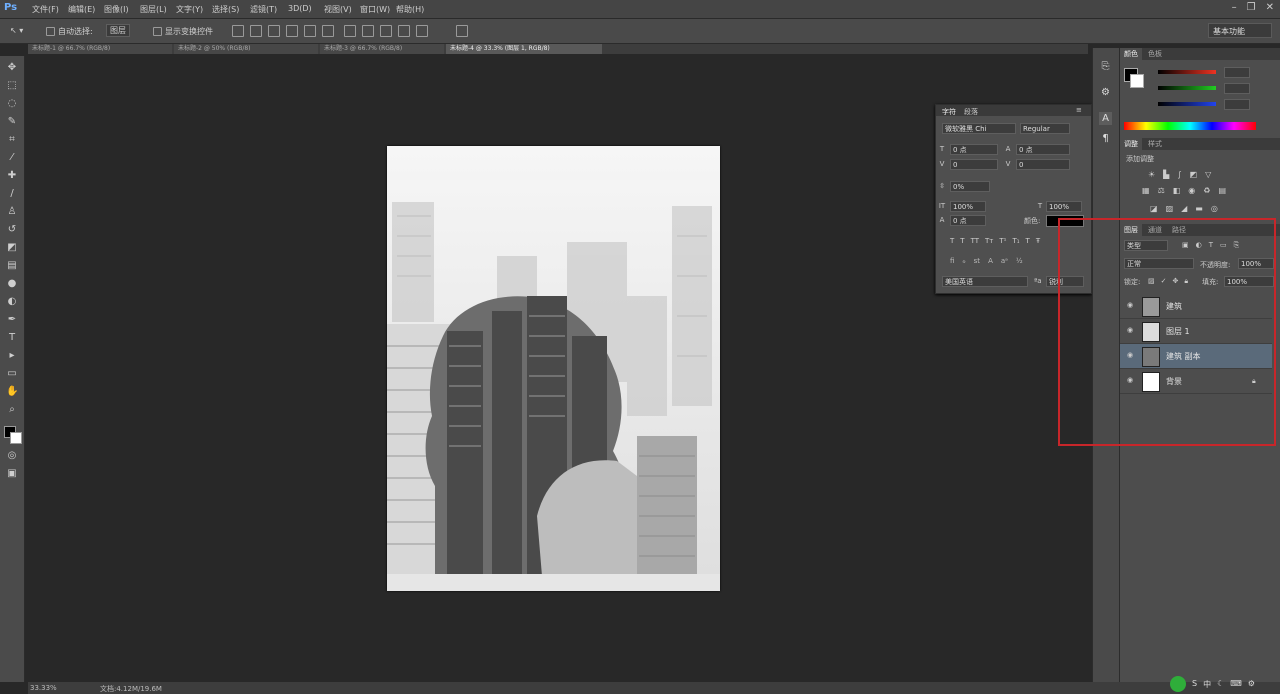 This screenshot has width=1280, height=694. Describe the element at coordinates (1159, 263) in the screenshot. I see `blend-mode-select: 正常` at that location.